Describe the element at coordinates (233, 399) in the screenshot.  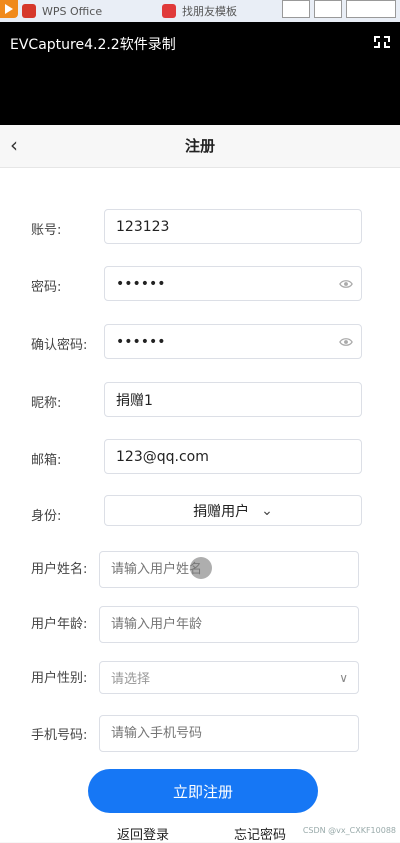
I see `nickname-input: 捐赠1` at that location.